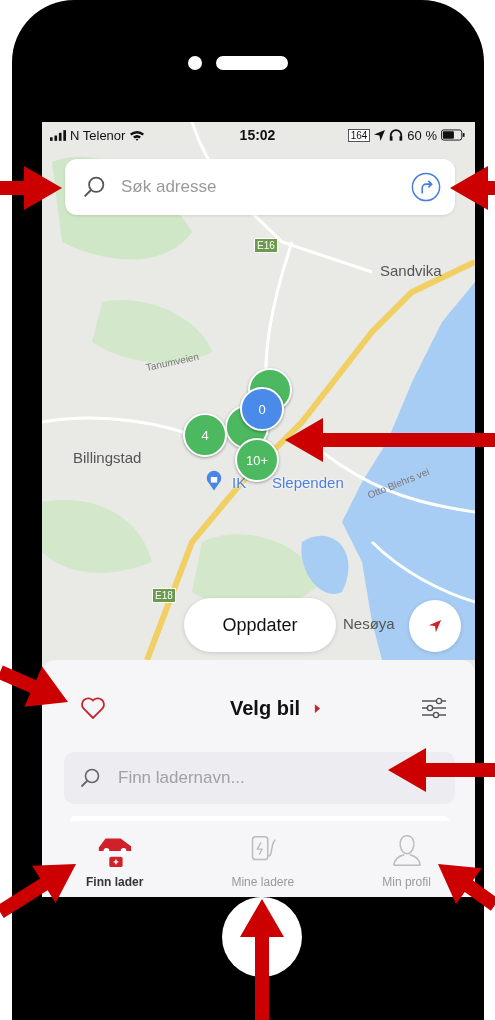  I want to click on address-search-field: Søk adresse, so click(260, 187).